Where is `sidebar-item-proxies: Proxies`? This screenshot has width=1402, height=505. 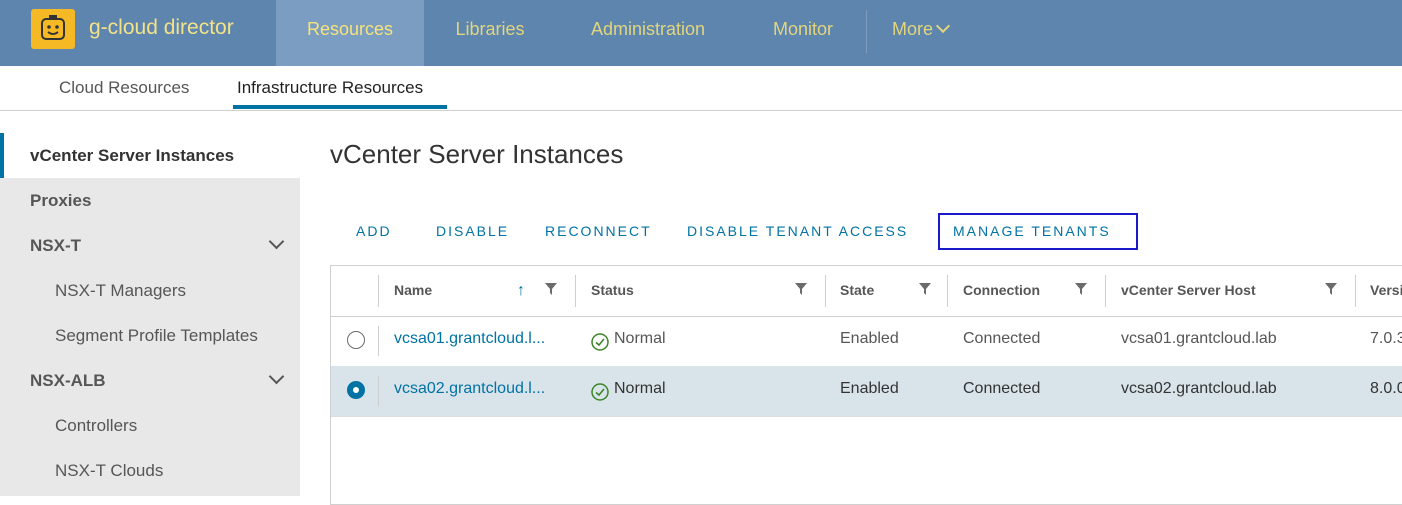 sidebar-item-proxies: Proxies is located at coordinates (150, 200).